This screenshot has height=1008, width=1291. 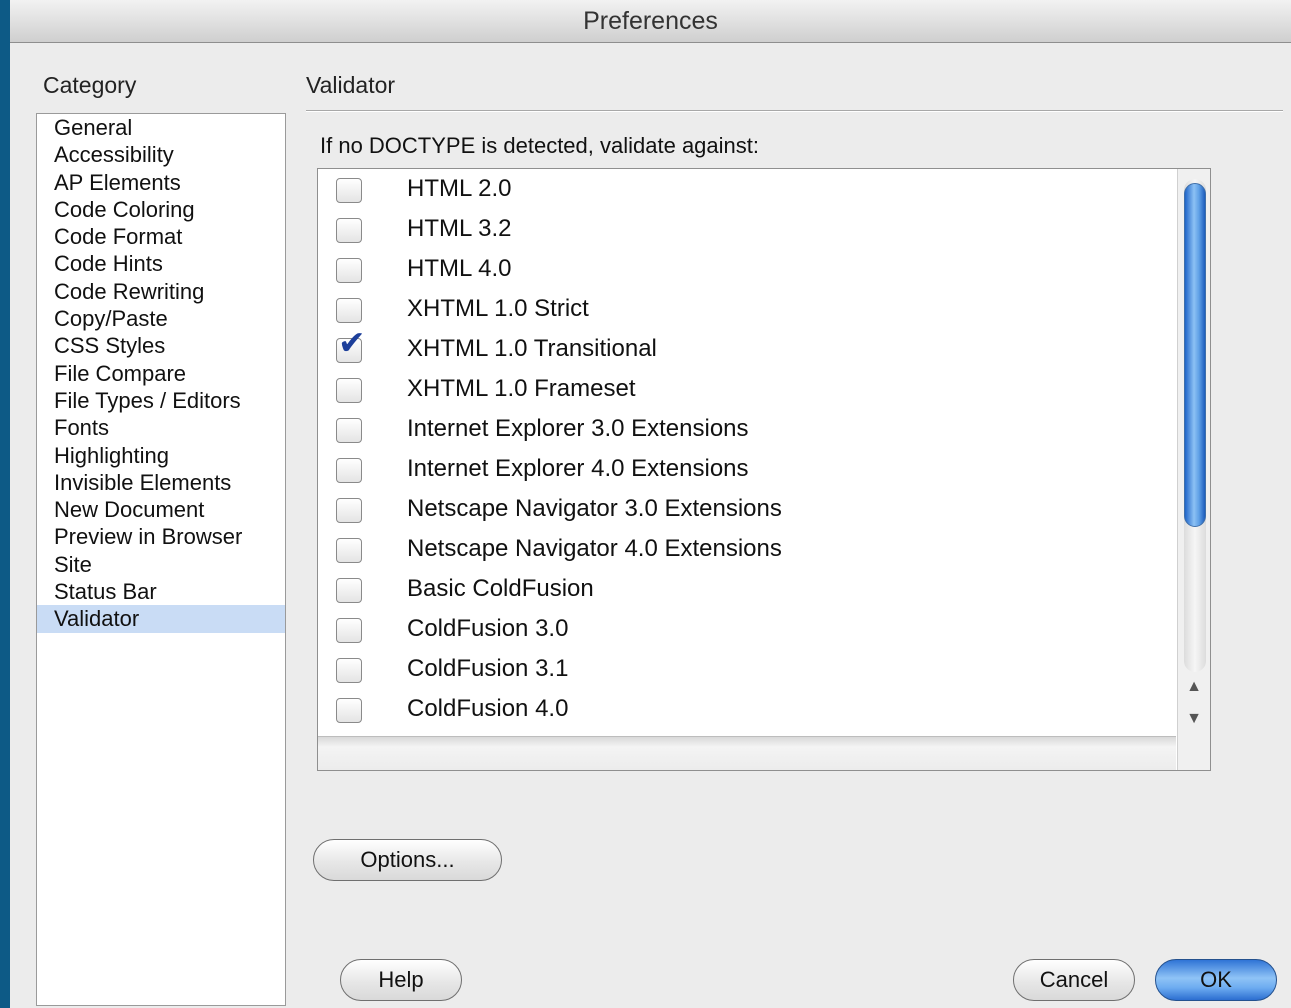 What do you see at coordinates (488, 628) in the screenshot?
I see `doctype-label: ColdFusion 3.0` at bounding box center [488, 628].